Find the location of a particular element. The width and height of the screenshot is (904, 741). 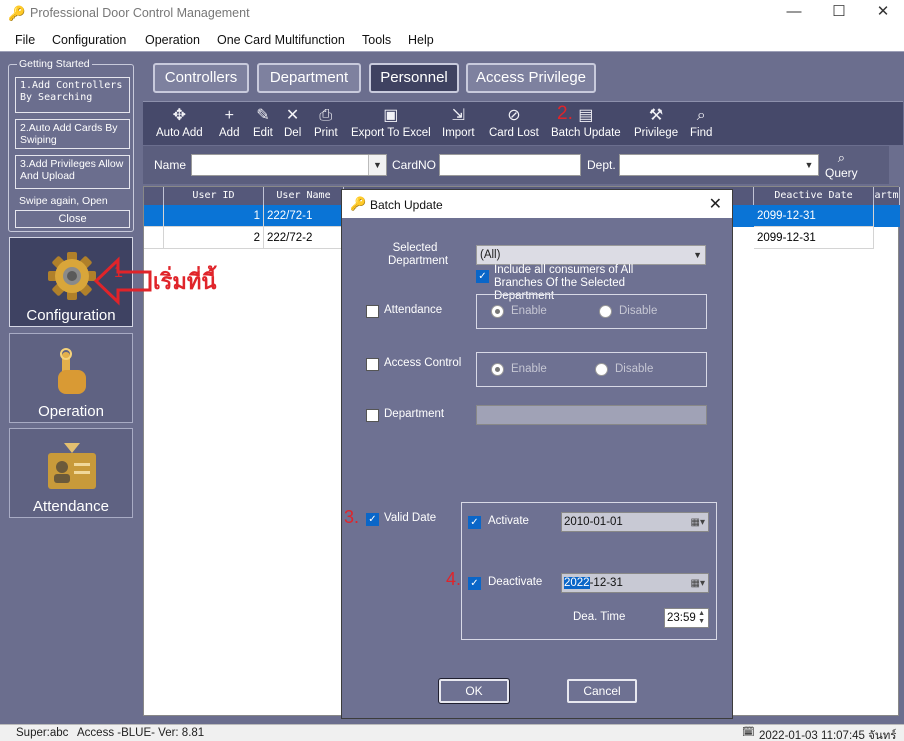

print-button: ⎙ Print is located at coordinates (326, 122).